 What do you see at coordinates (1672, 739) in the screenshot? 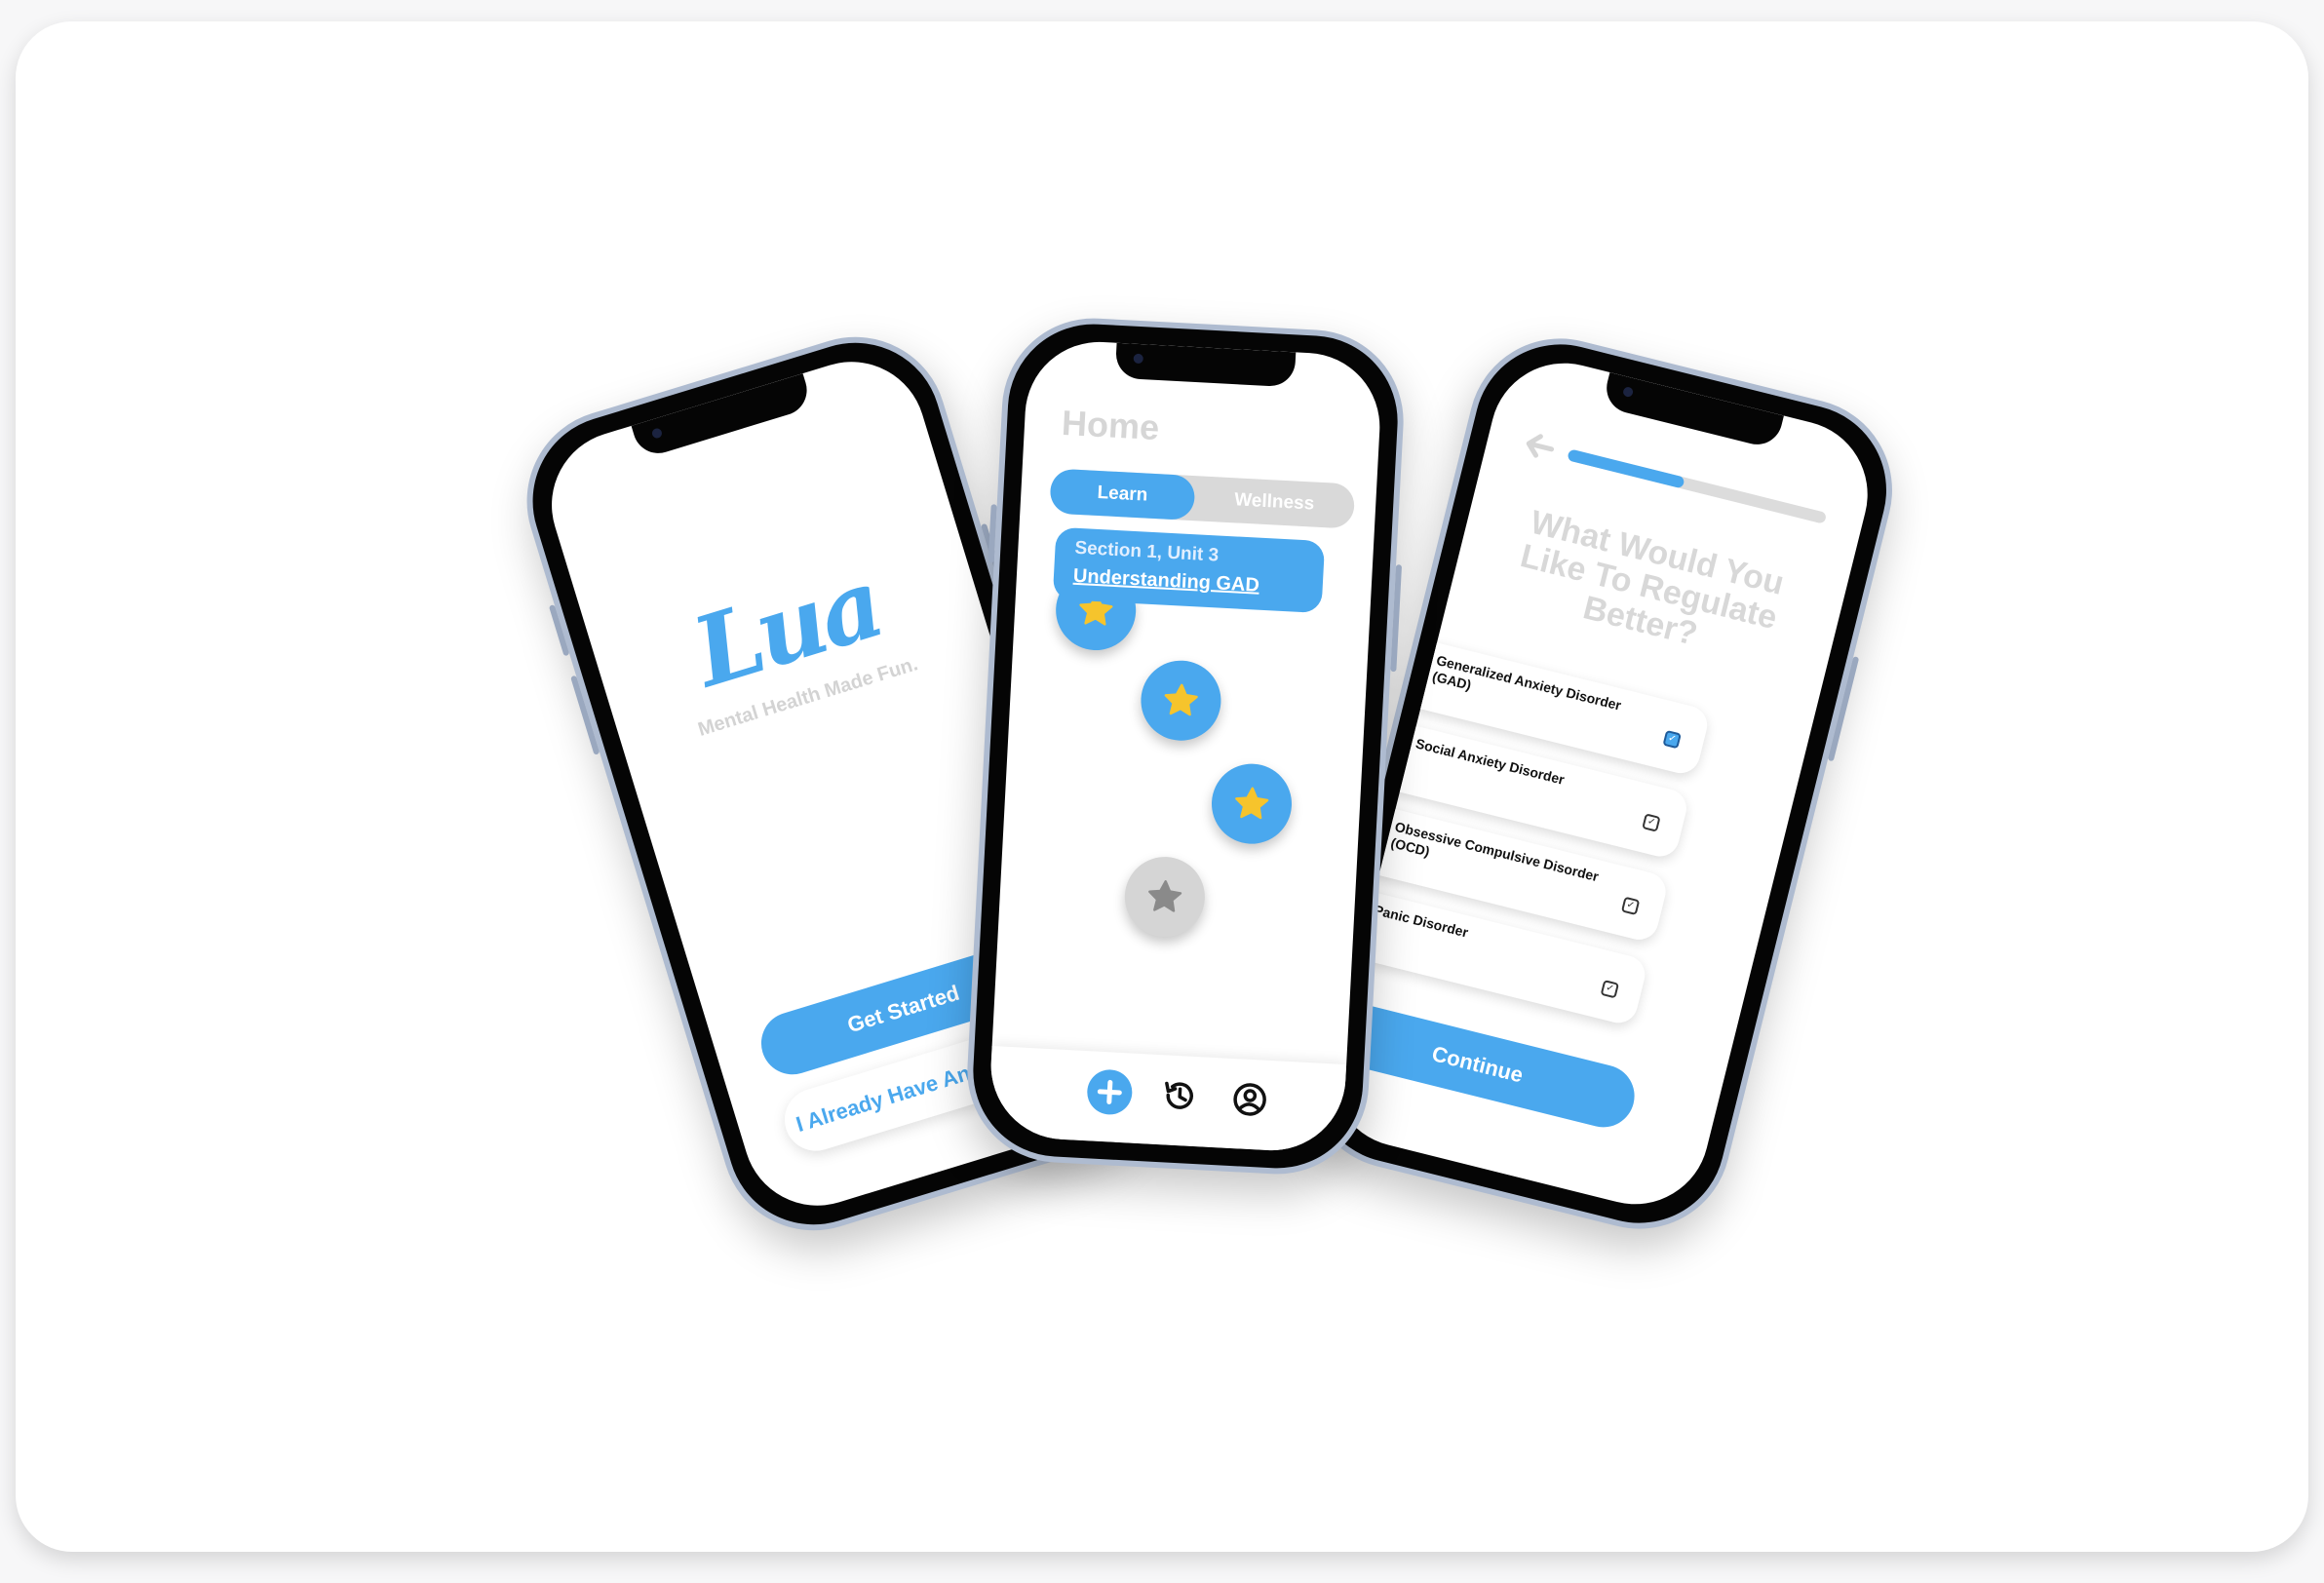
I see `checkbox-checked-icon: ✓` at bounding box center [1672, 739].